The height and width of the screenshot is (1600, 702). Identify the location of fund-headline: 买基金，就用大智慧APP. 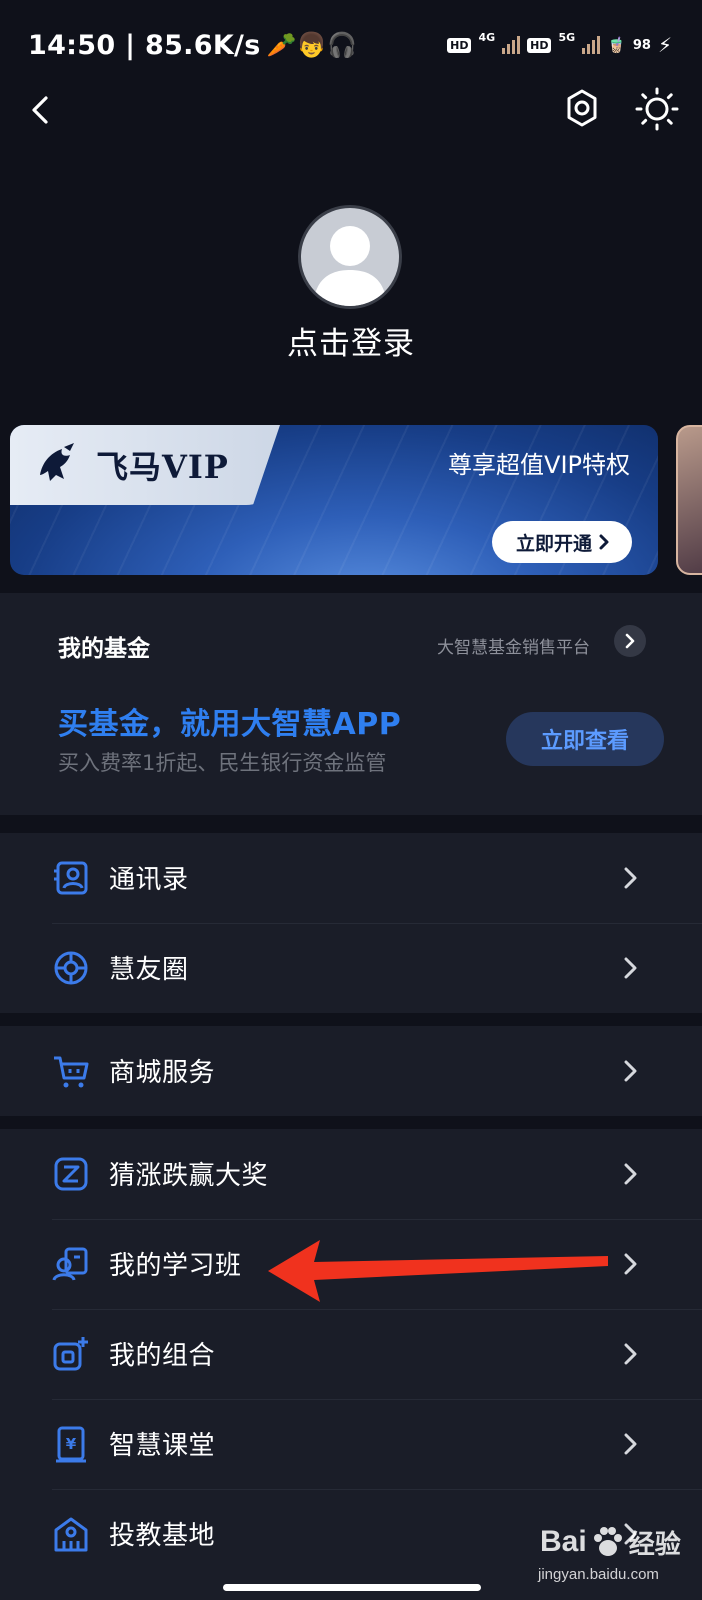
(230, 724).